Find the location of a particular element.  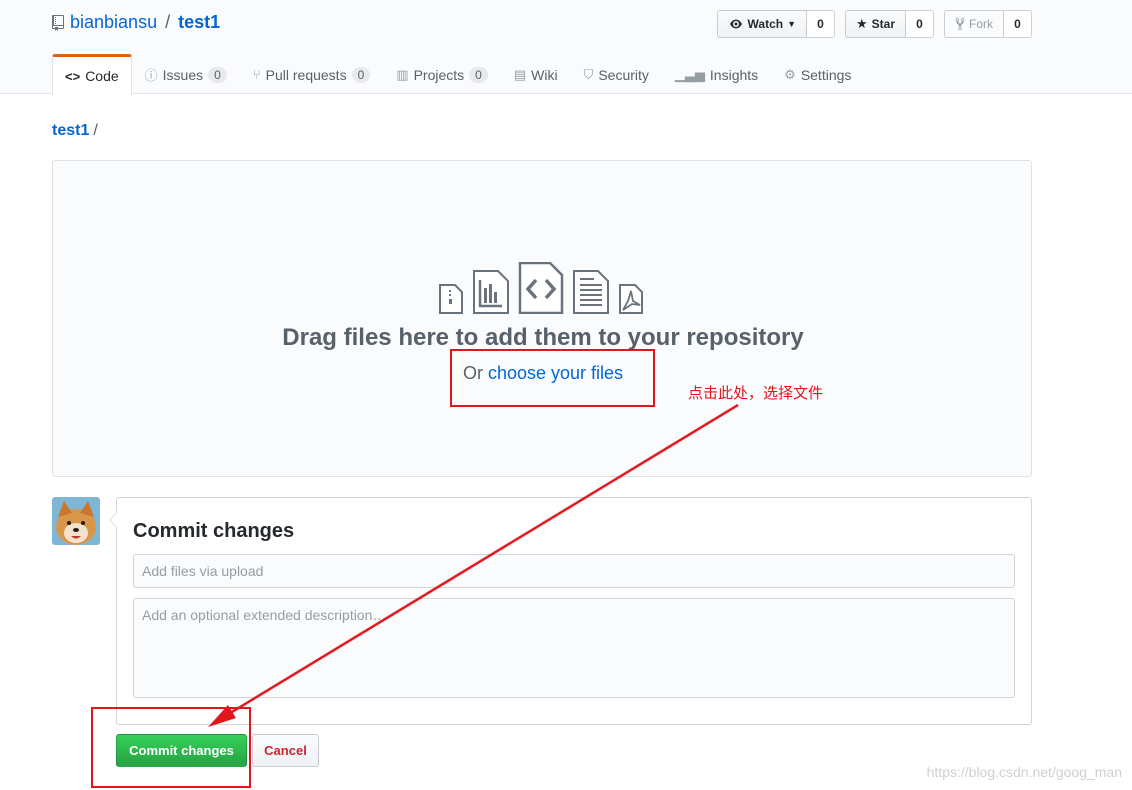

tab-issues: ⓘ Issues 0 is located at coordinates (186, 74).